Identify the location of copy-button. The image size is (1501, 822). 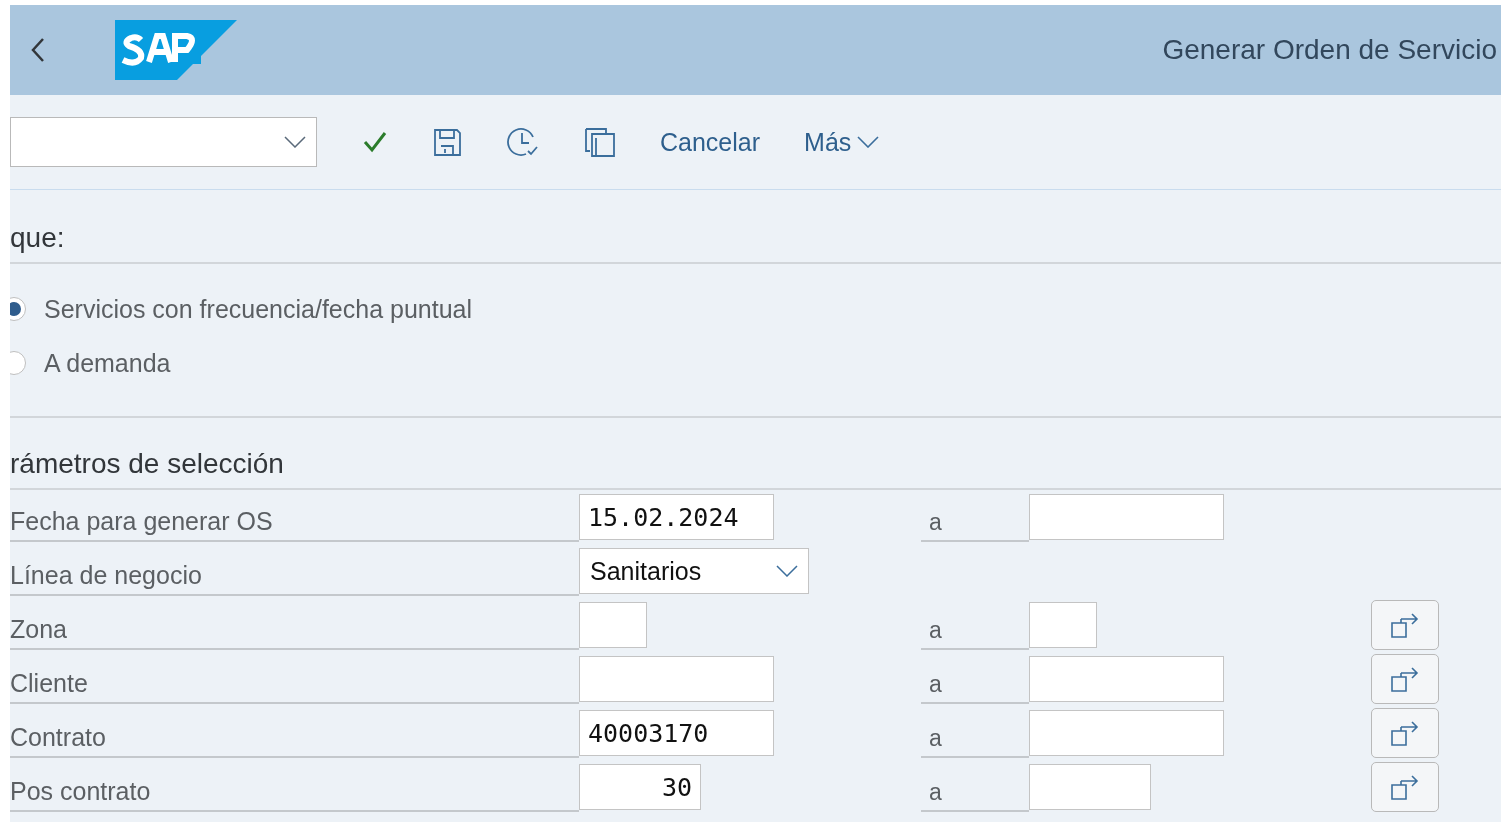
(600, 142).